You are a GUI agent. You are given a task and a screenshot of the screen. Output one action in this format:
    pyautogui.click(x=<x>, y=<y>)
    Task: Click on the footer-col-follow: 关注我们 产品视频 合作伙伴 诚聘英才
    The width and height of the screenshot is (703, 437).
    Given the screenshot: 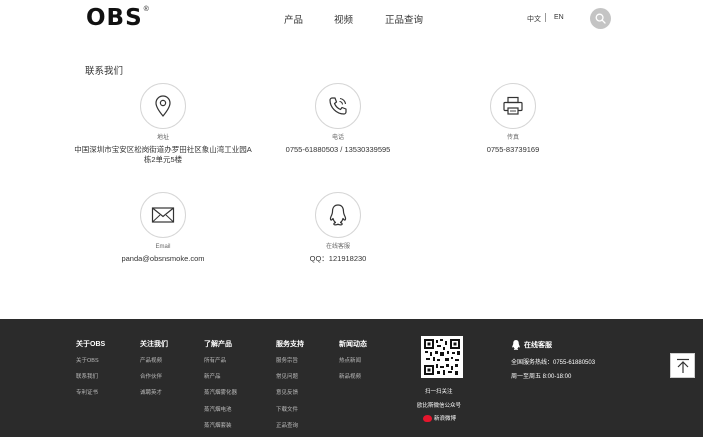 What is the action you would take?
    pyautogui.click(x=154, y=373)
    